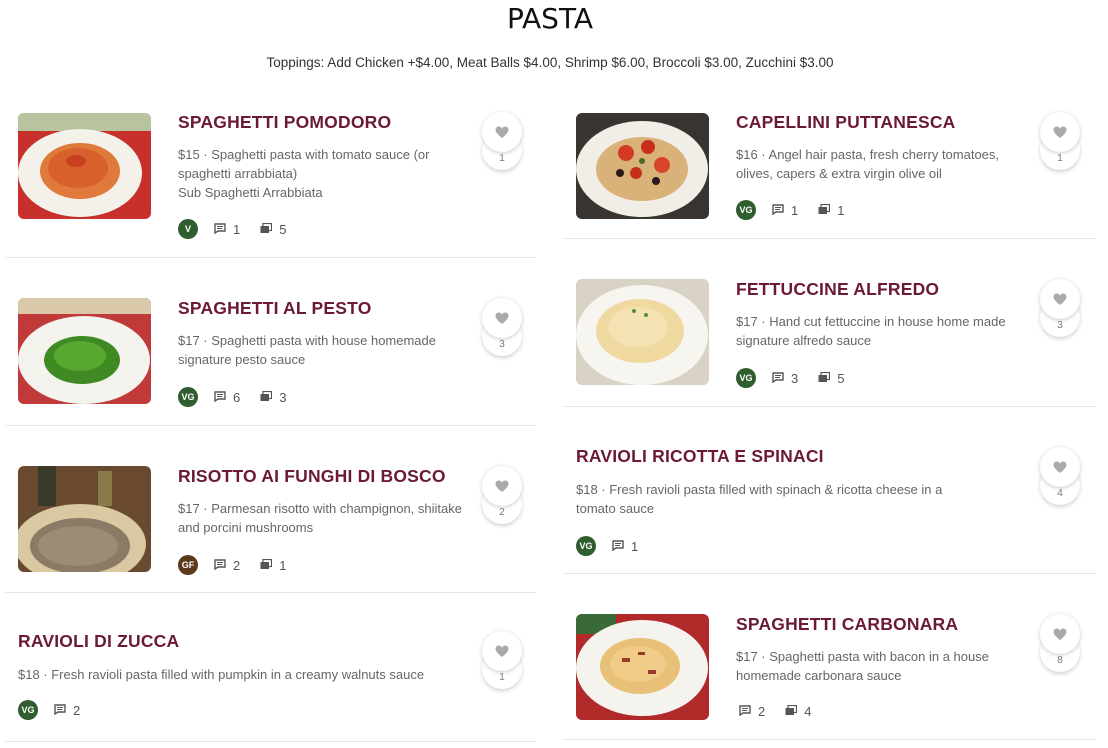 Image resolution: width=1108 pixels, height=748 pixels. Describe the element at coordinates (847, 624) in the screenshot. I see `menu-item-name: SPAGHETTI CARBONARA` at that location.